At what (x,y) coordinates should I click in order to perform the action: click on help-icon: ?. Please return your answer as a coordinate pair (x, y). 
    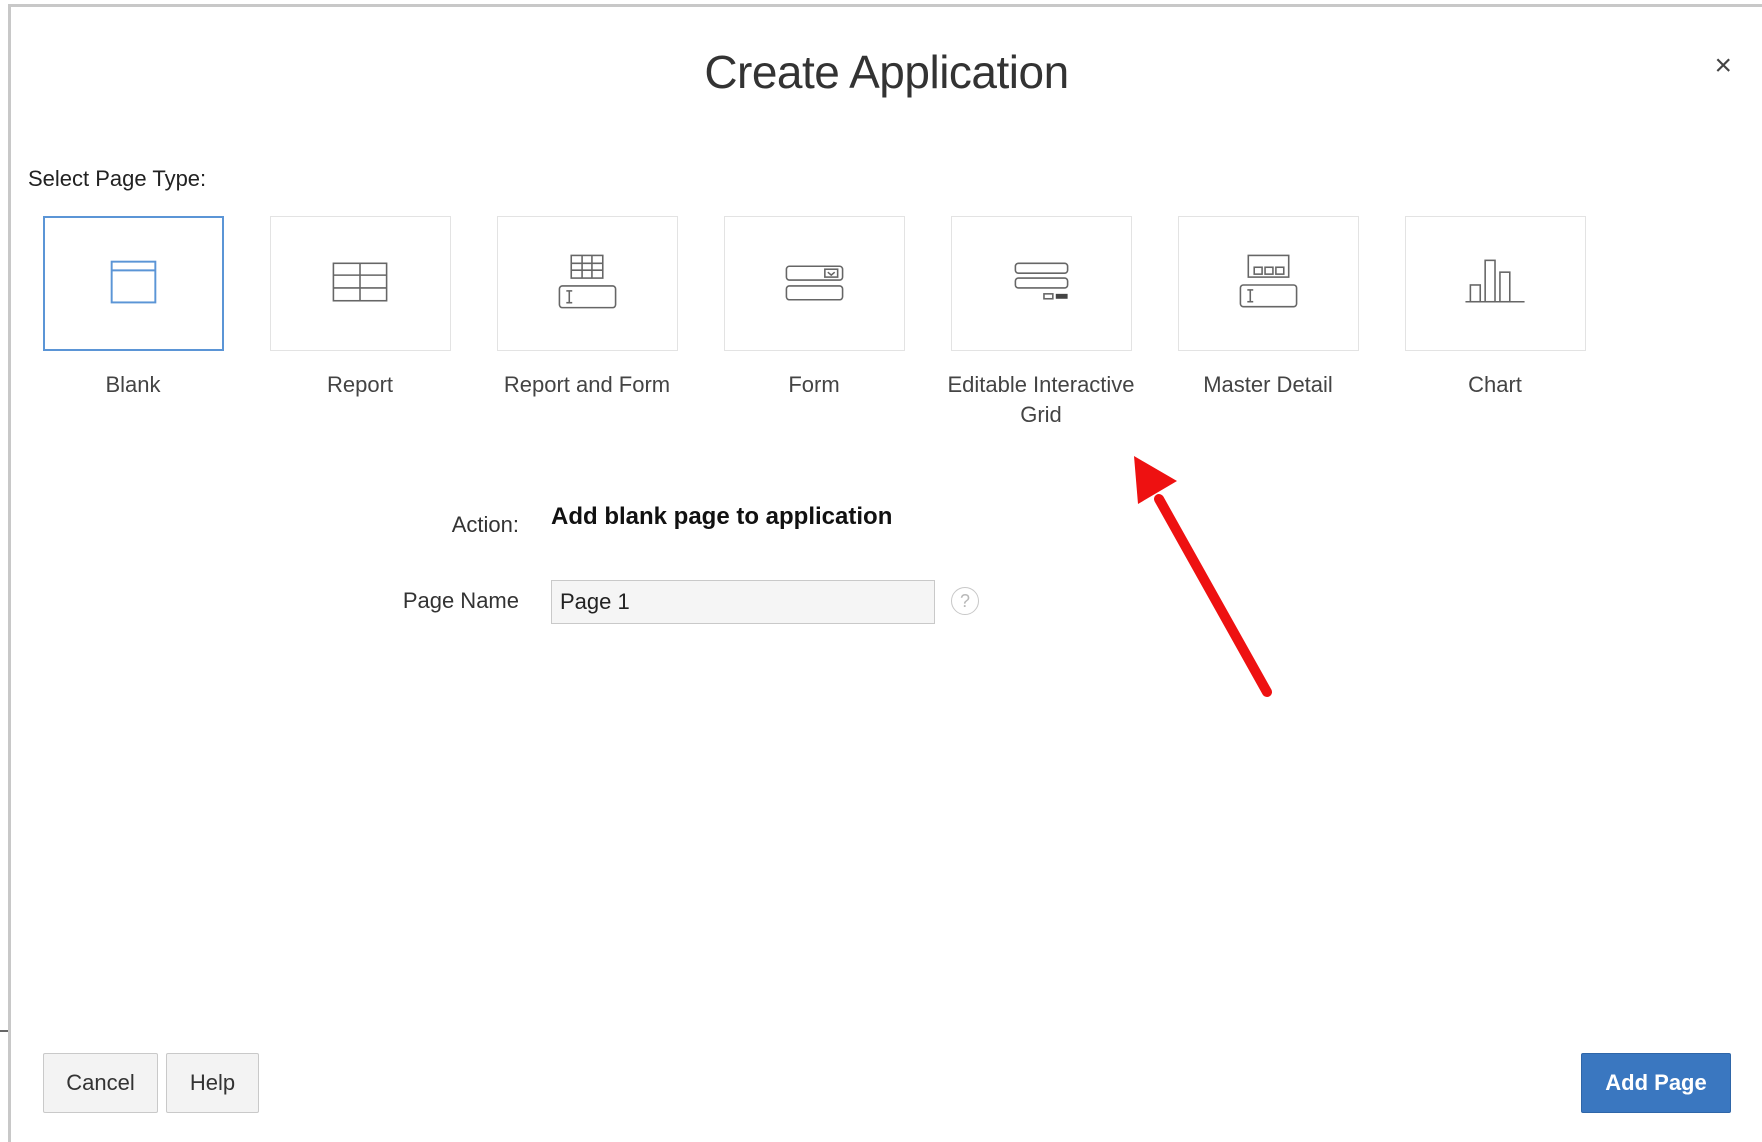
    Looking at the image, I should click on (965, 601).